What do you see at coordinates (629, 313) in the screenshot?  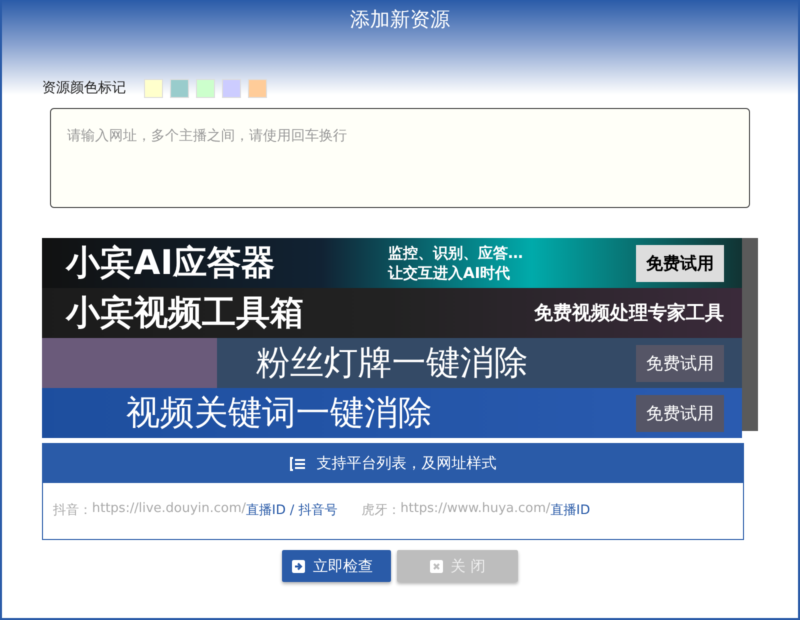 I see `banner-subtitle: 免费视频处理专家工具` at bounding box center [629, 313].